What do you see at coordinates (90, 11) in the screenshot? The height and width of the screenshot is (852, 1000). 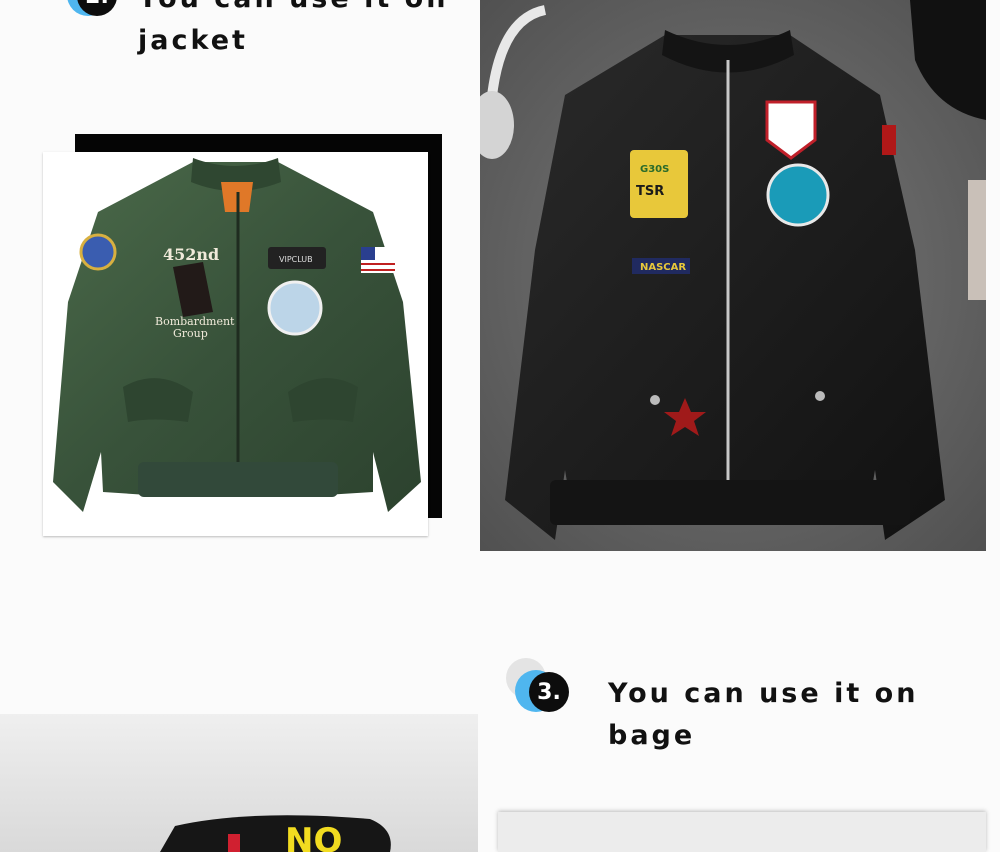 I see `step-2-badge: 2.` at bounding box center [90, 11].